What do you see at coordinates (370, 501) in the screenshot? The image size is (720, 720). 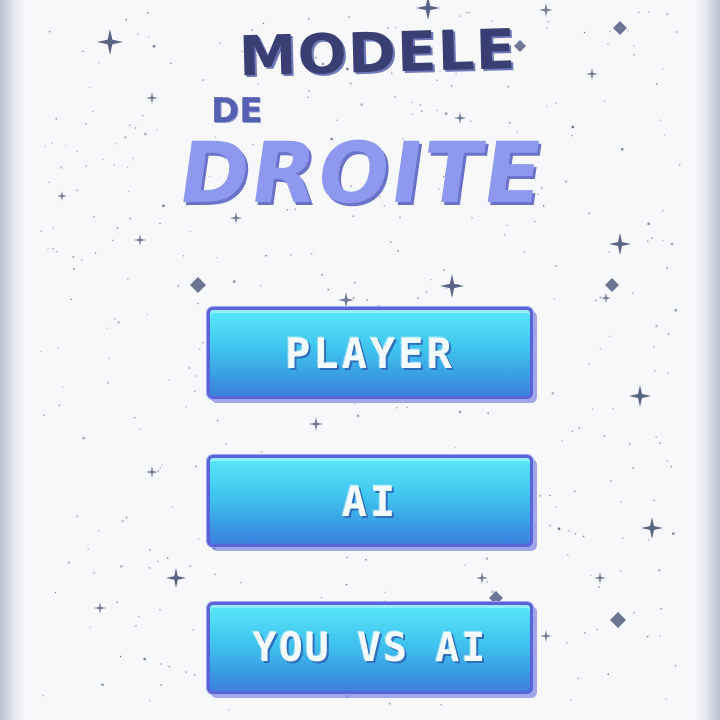 I see `ai-mode-button: AI` at bounding box center [370, 501].